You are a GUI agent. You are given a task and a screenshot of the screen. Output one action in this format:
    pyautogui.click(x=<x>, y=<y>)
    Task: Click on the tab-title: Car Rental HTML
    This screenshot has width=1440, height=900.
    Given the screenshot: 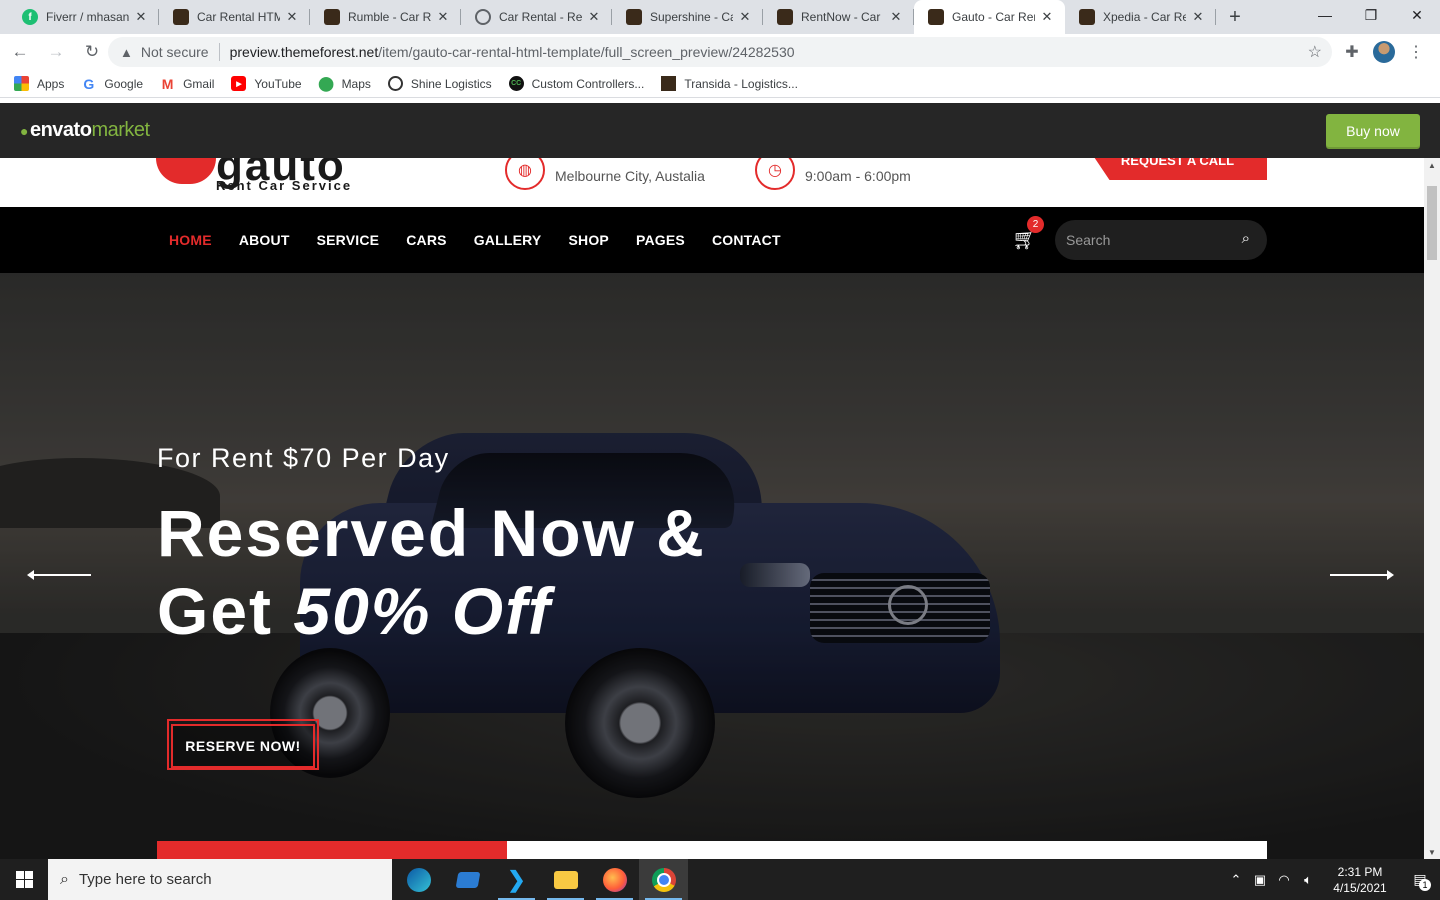 What is the action you would take?
    pyautogui.click(x=238, y=17)
    